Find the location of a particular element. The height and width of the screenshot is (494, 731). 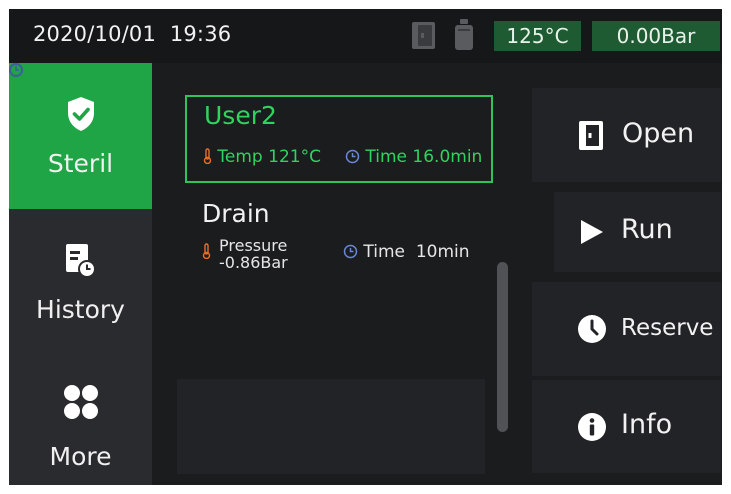

info-button: Info is located at coordinates (626, 426).